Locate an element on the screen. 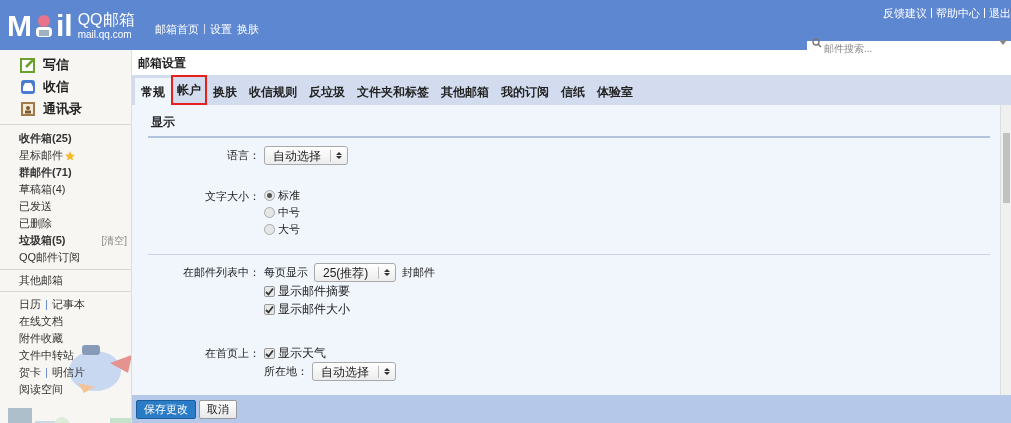 Image resolution: width=1011 pixels, height=423 pixels. other-mailbox-link: 其他邮箱 is located at coordinates (65, 280).